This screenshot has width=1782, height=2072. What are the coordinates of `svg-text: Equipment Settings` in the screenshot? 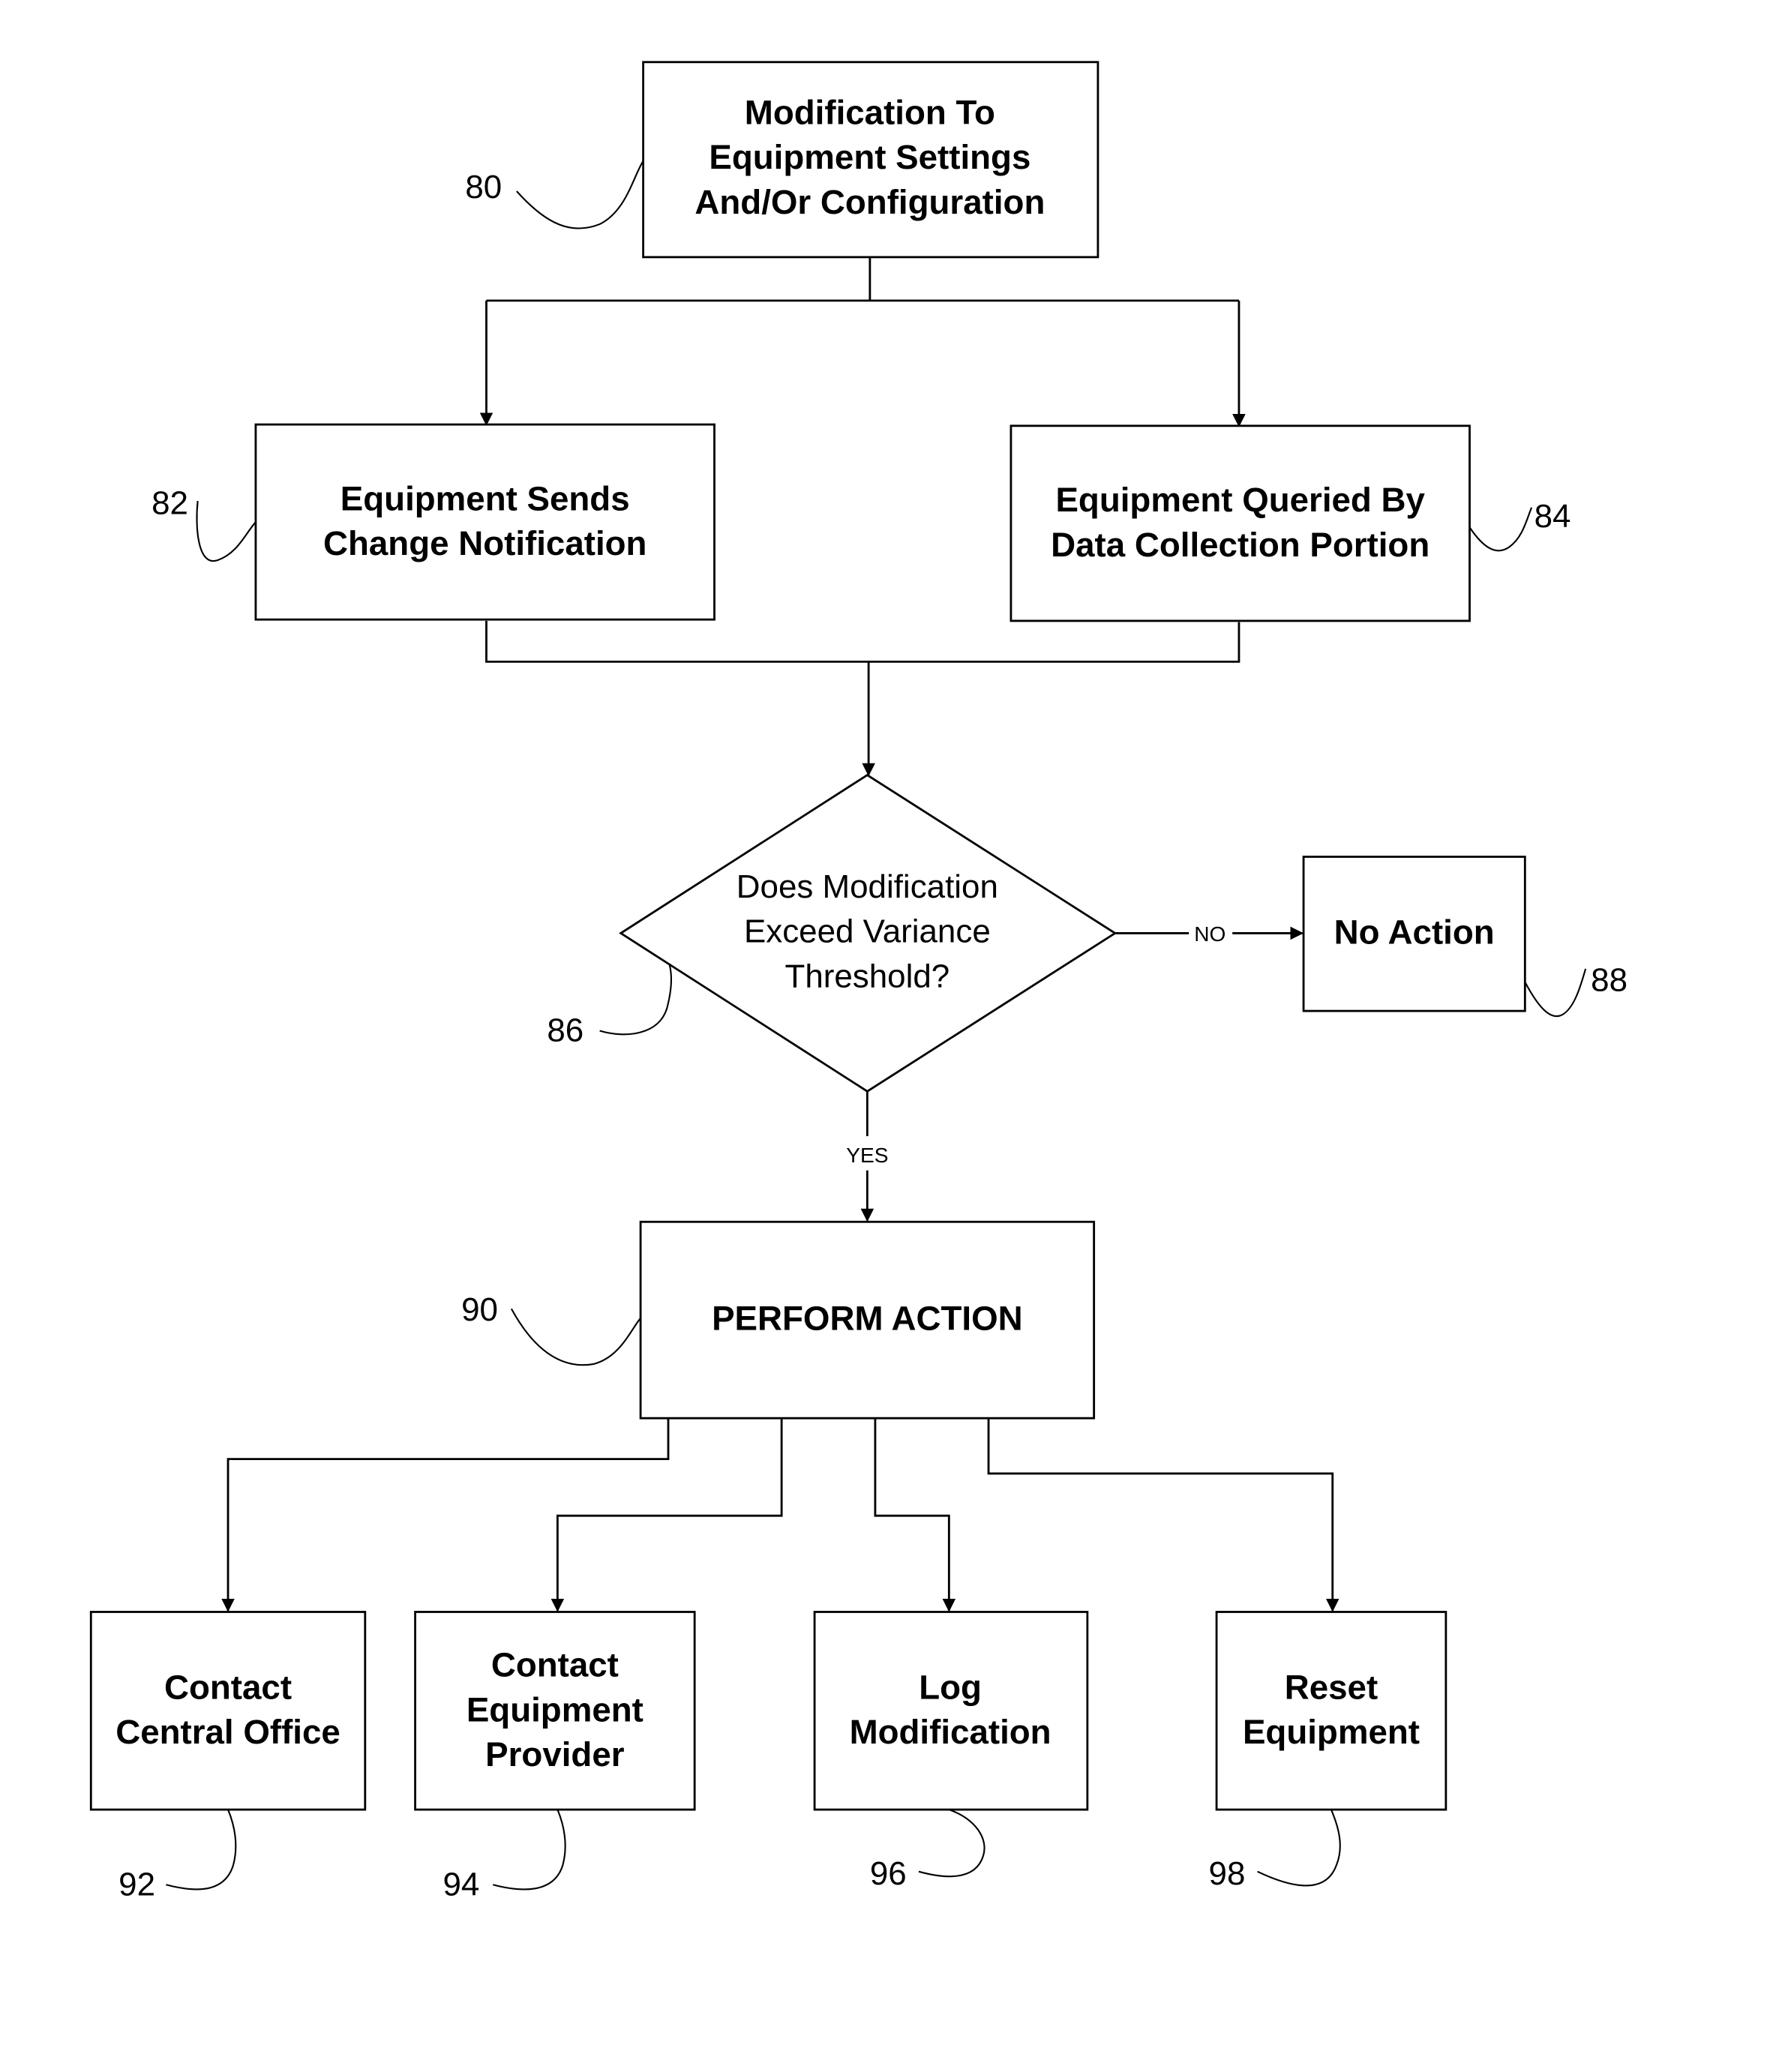 It's located at (869, 157).